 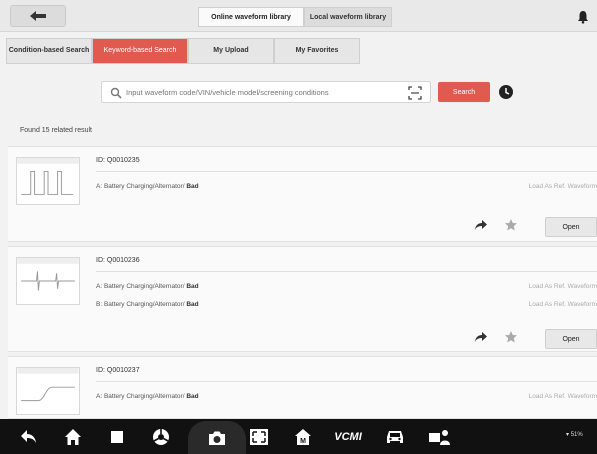 I want to click on tab-local-waveform-library: Local waveform library, so click(x=348, y=17).